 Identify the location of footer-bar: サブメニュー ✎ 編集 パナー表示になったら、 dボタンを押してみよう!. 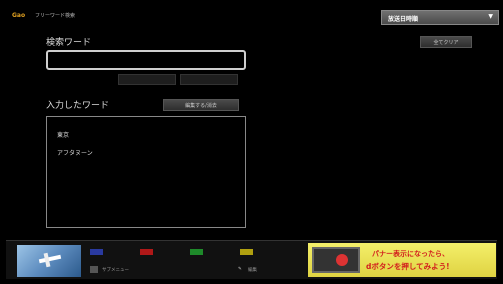
(251, 259).